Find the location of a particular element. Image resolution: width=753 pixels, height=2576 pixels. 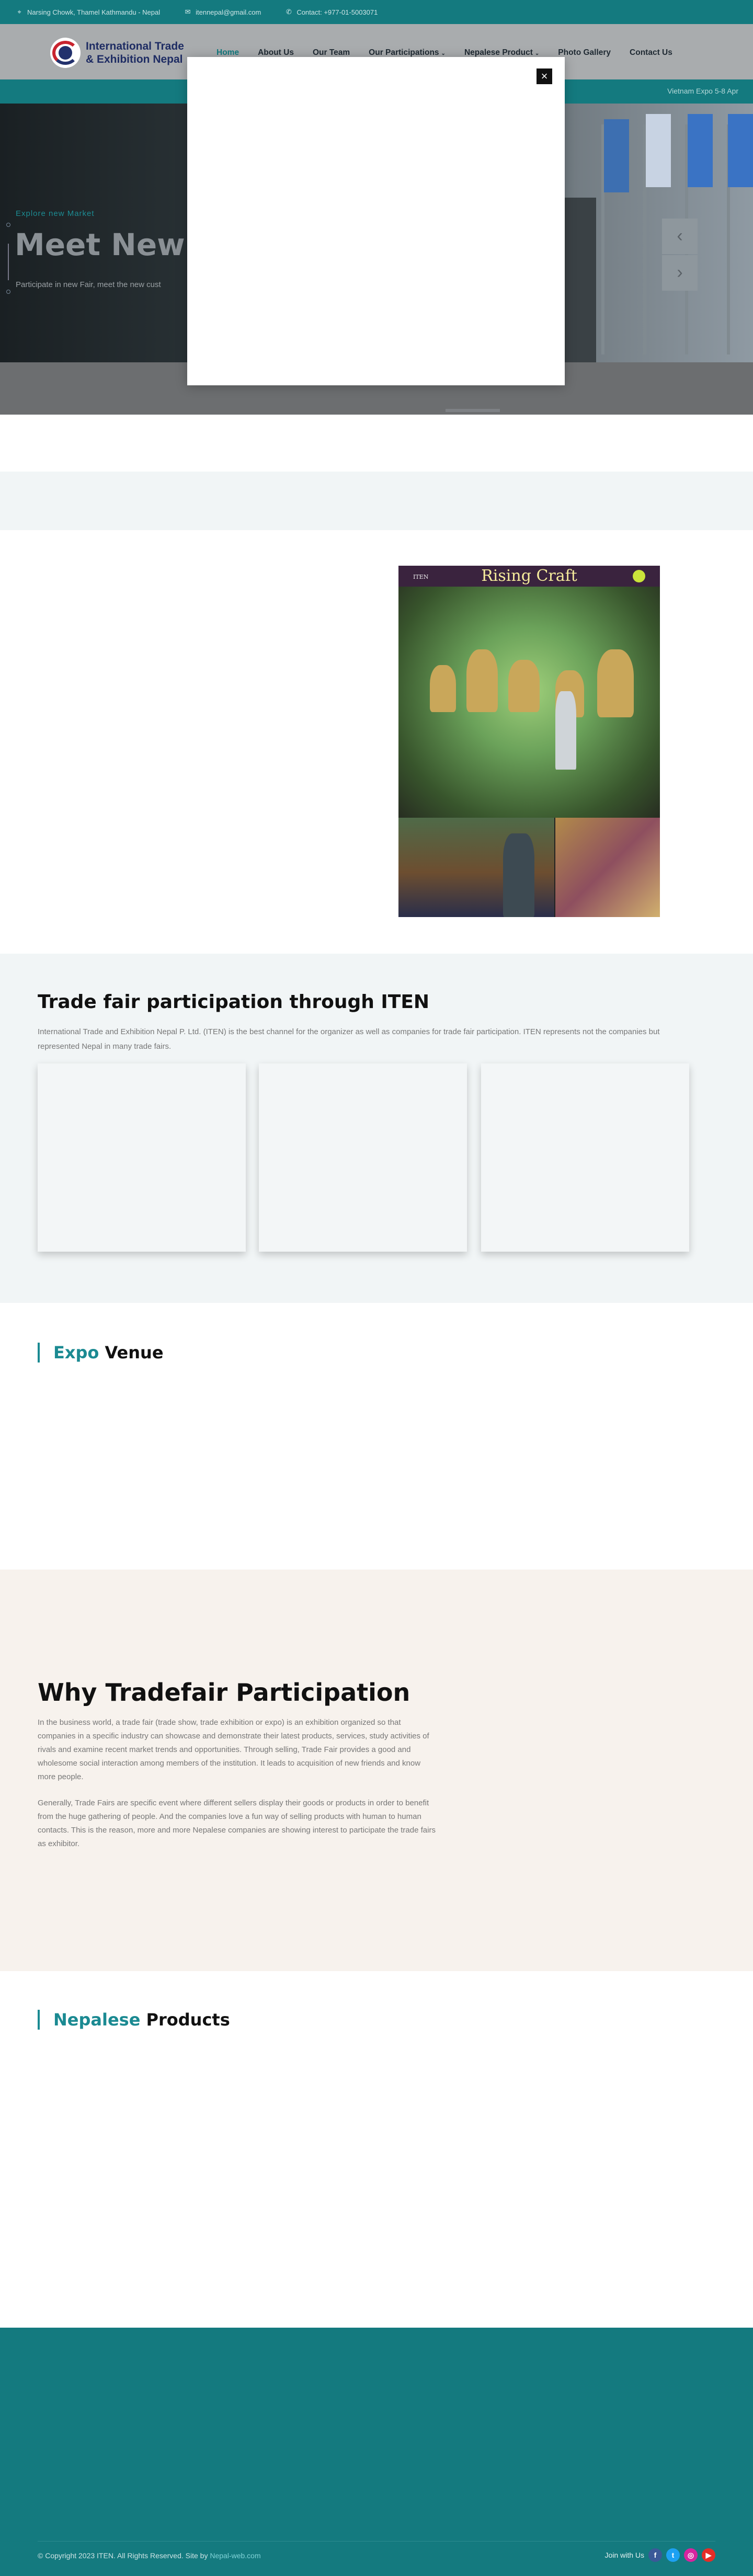

youtube-icon: ▶ is located at coordinates (708, 2555).